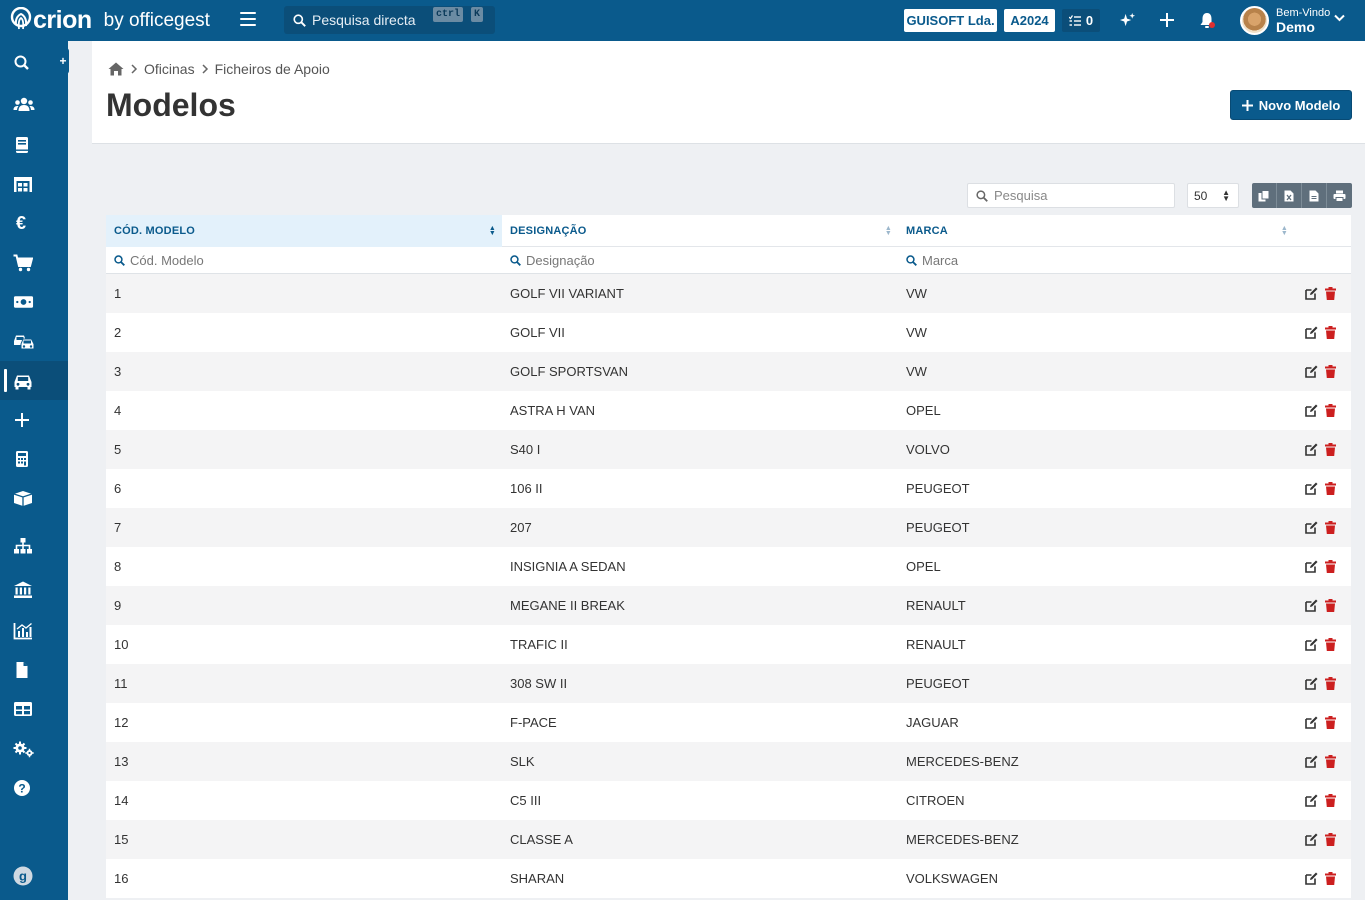 This screenshot has height=900, width=1365. Describe the element at coordinates (728, 332) in the screenshot. I see `table-row: 2 GOLF VII VW` at that location.